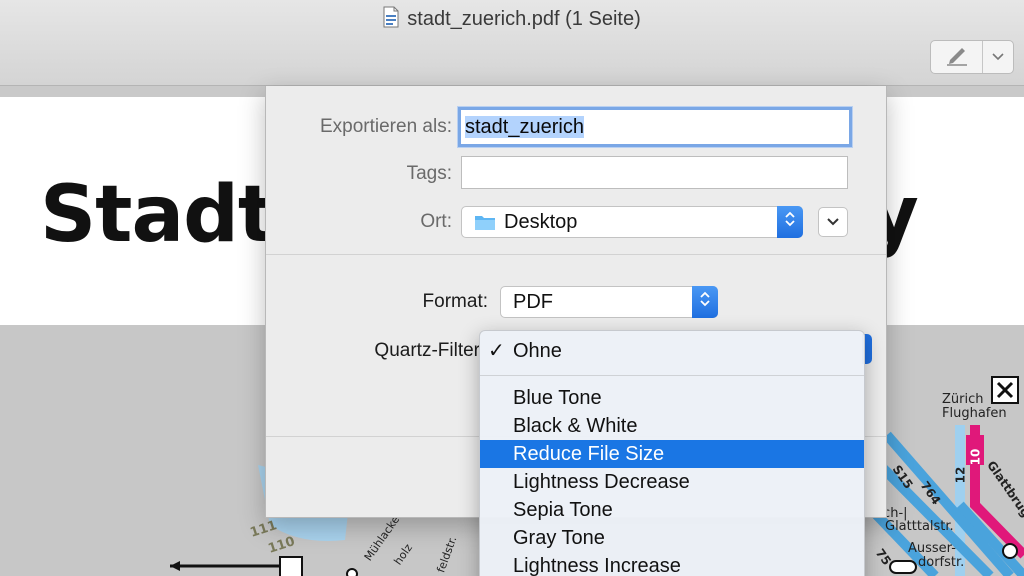 This screenshot has height=576, width=1024. I want to click on location-value: Desktop, so click(541, 221).